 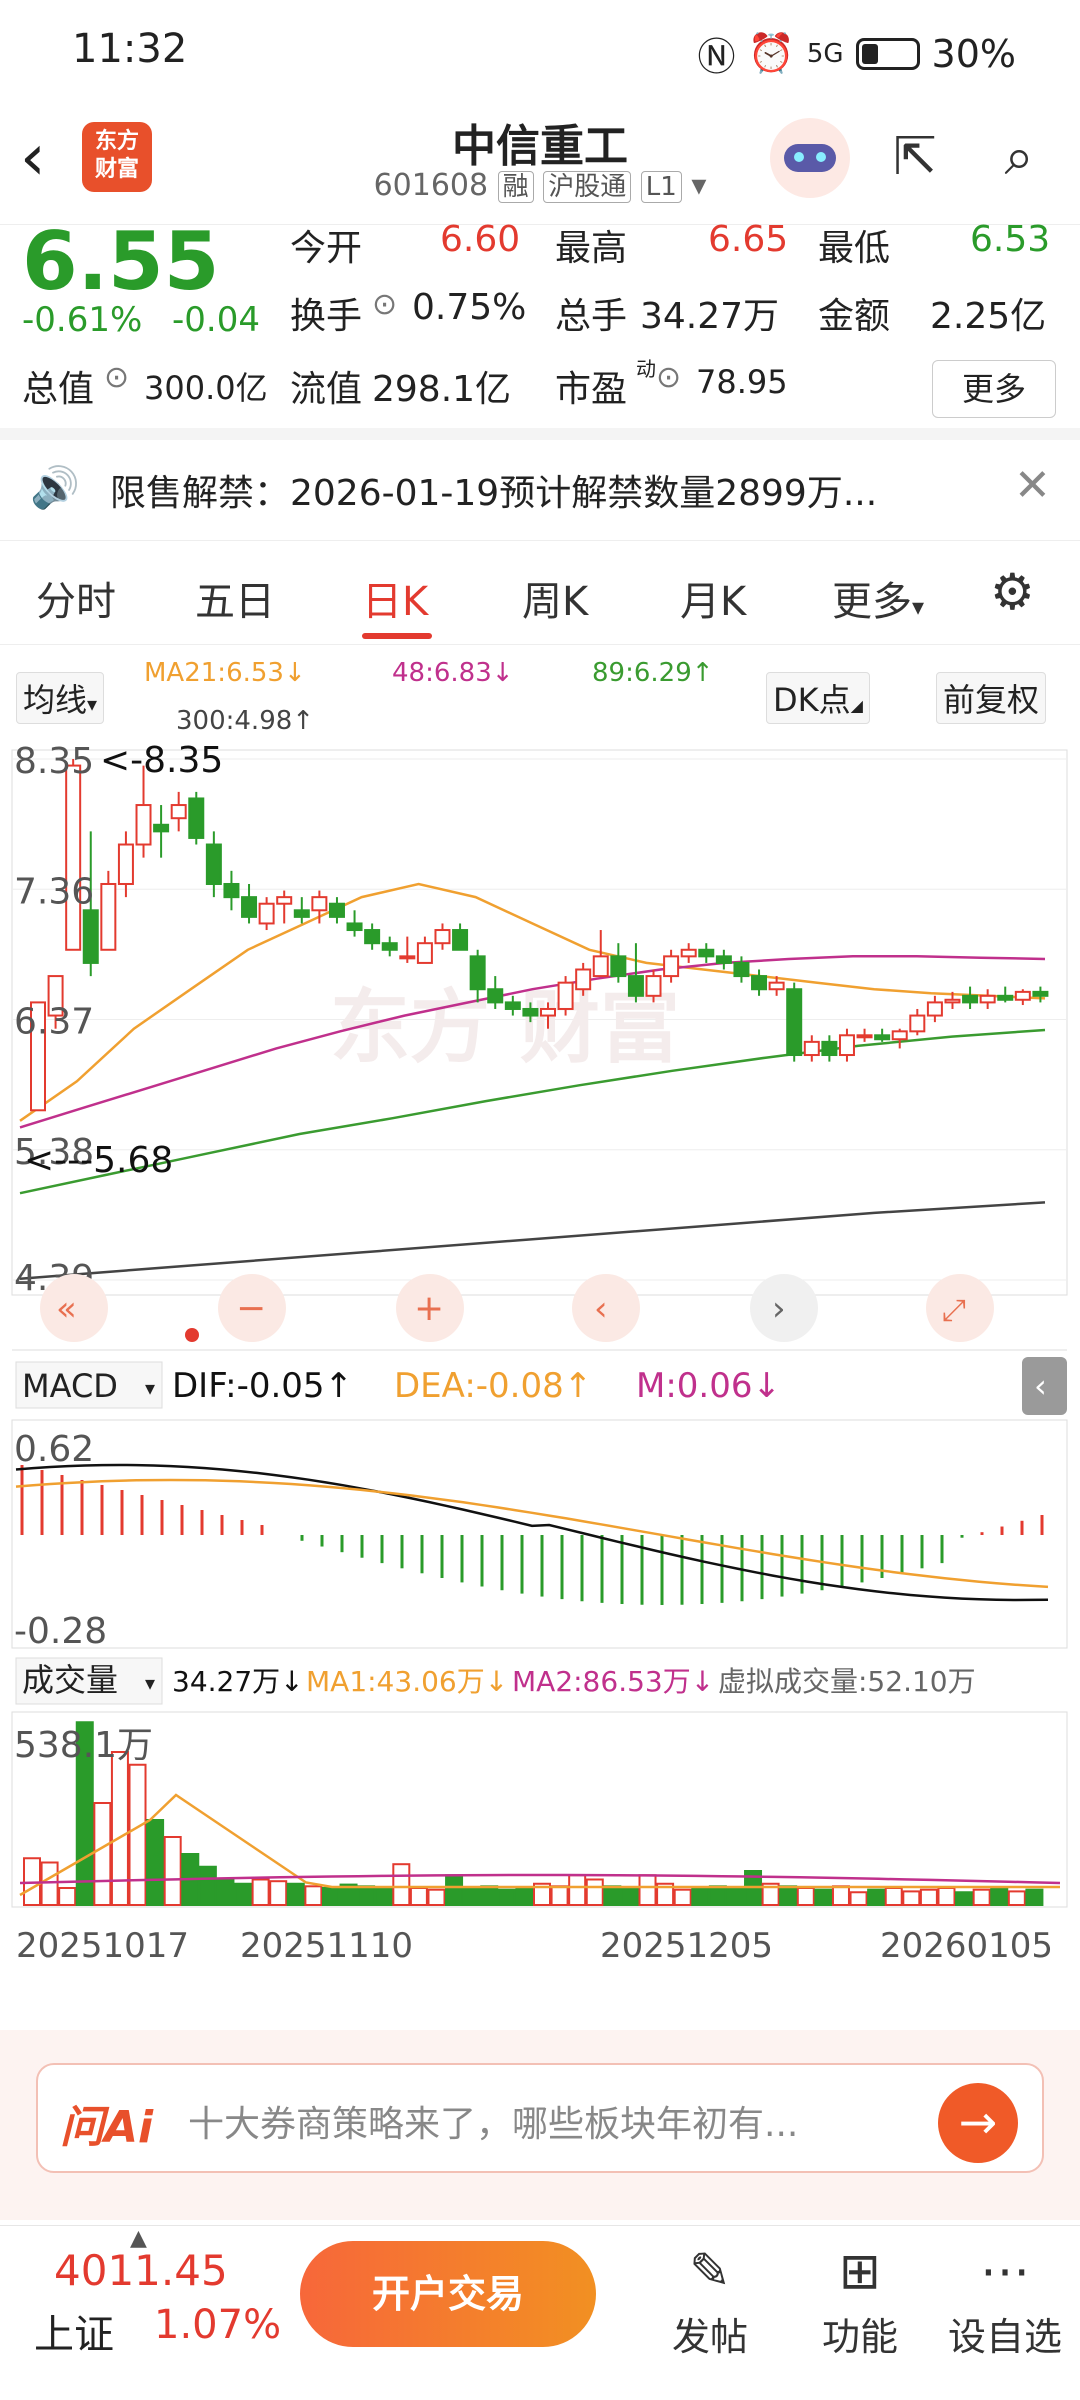 What do you see at coordinates (878, 598) in the screenshot?
I see `tab-more: 更多▾` at bounding box center [878, 598].